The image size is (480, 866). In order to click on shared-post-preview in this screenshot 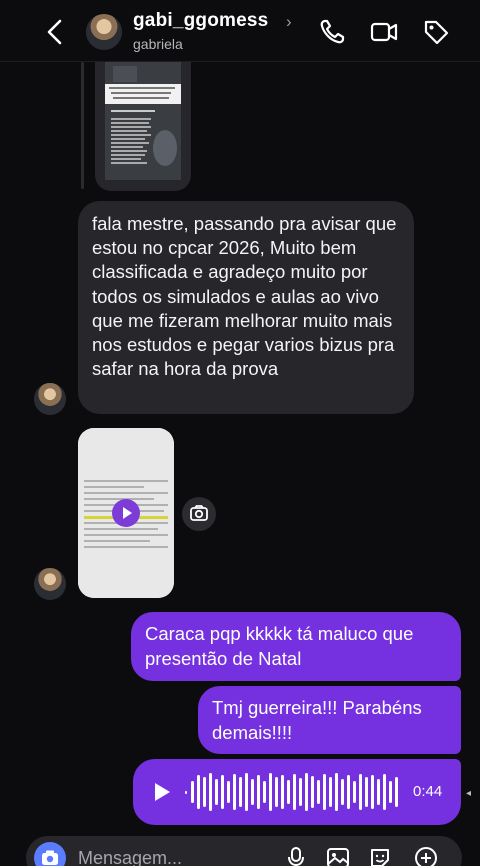, I will do `click(143, 126)`.